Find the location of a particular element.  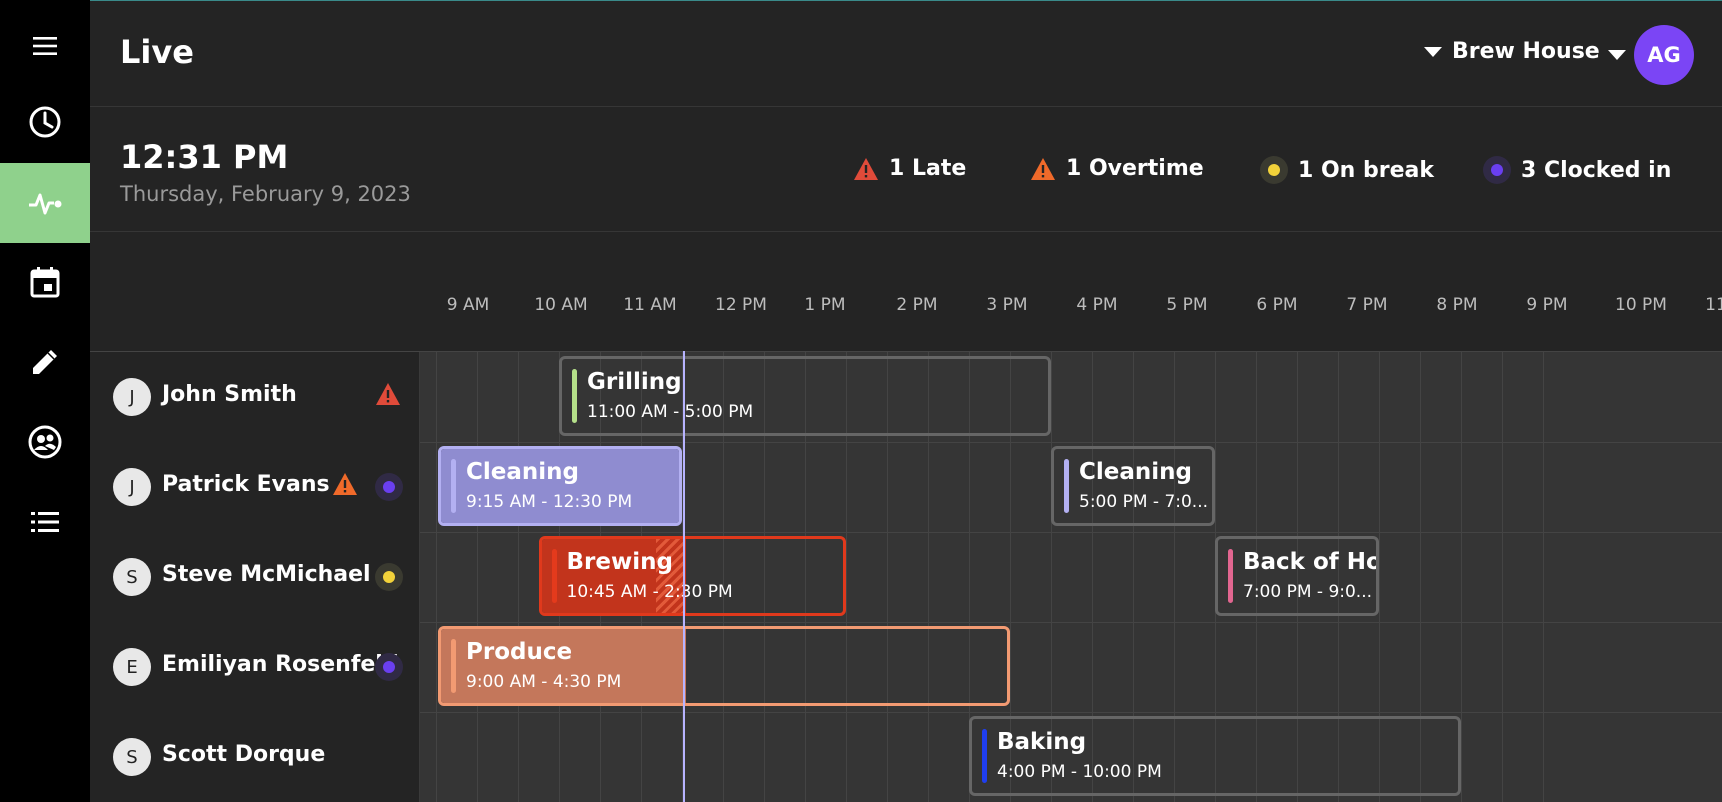

employee-row-emiliyan-rosenfeld: E Emiliyan Rosenfeld is located at coordinates (255, 667).